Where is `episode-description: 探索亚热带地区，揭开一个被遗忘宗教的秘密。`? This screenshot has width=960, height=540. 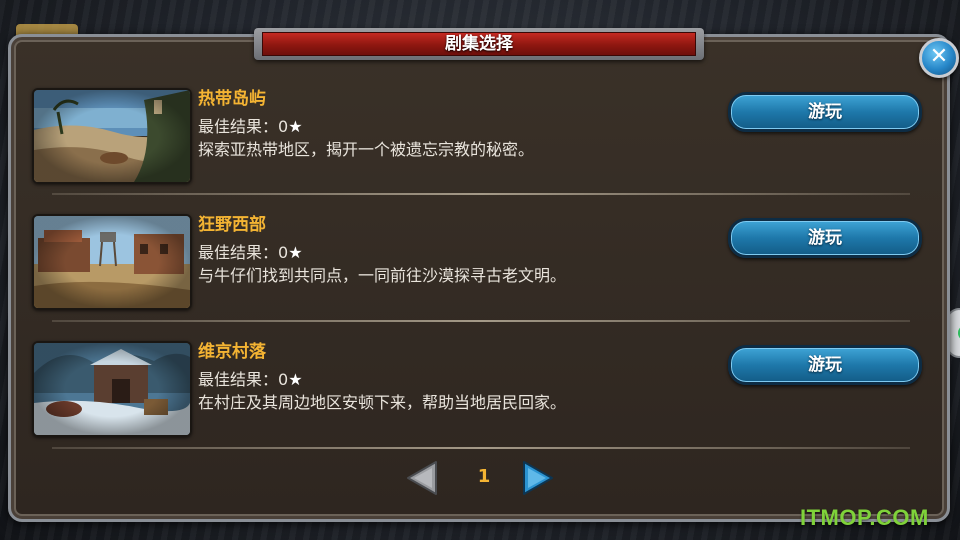 episode-description: 探索亚热带地区，揭开一个被遗忘宗教的秘密。 is located at coordinates (366, 149).